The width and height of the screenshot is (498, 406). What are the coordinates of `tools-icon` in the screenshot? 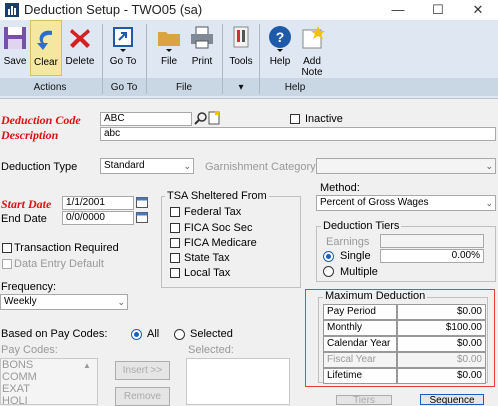 It's located at (241, 37).